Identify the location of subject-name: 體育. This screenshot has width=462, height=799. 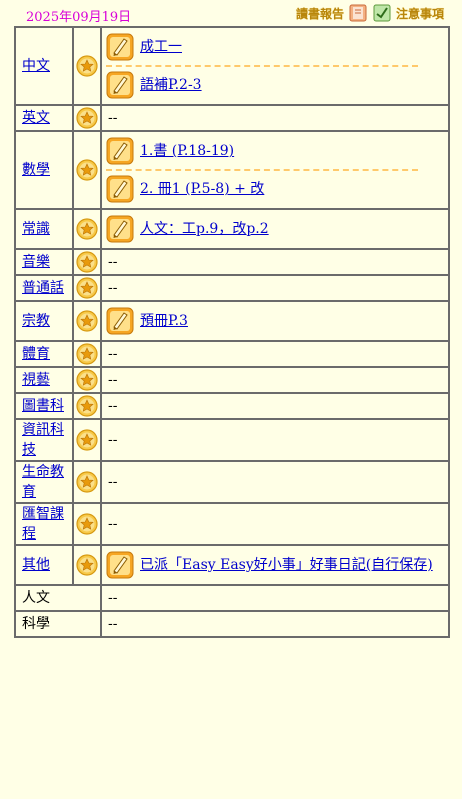
(36, 354).